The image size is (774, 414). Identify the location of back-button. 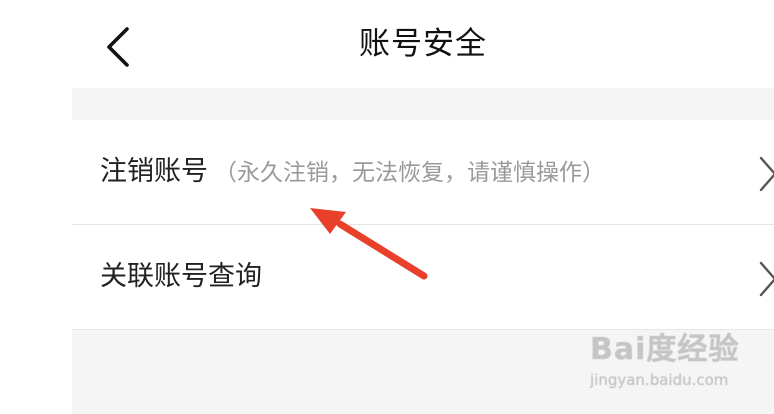
(120, 47).